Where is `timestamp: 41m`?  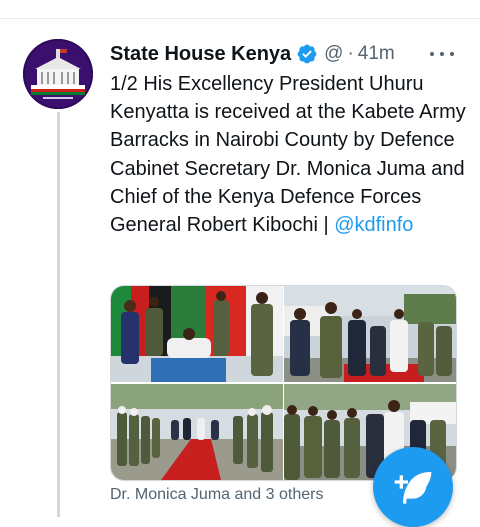 timestamp: 41m is located at coordinates (376, 54).